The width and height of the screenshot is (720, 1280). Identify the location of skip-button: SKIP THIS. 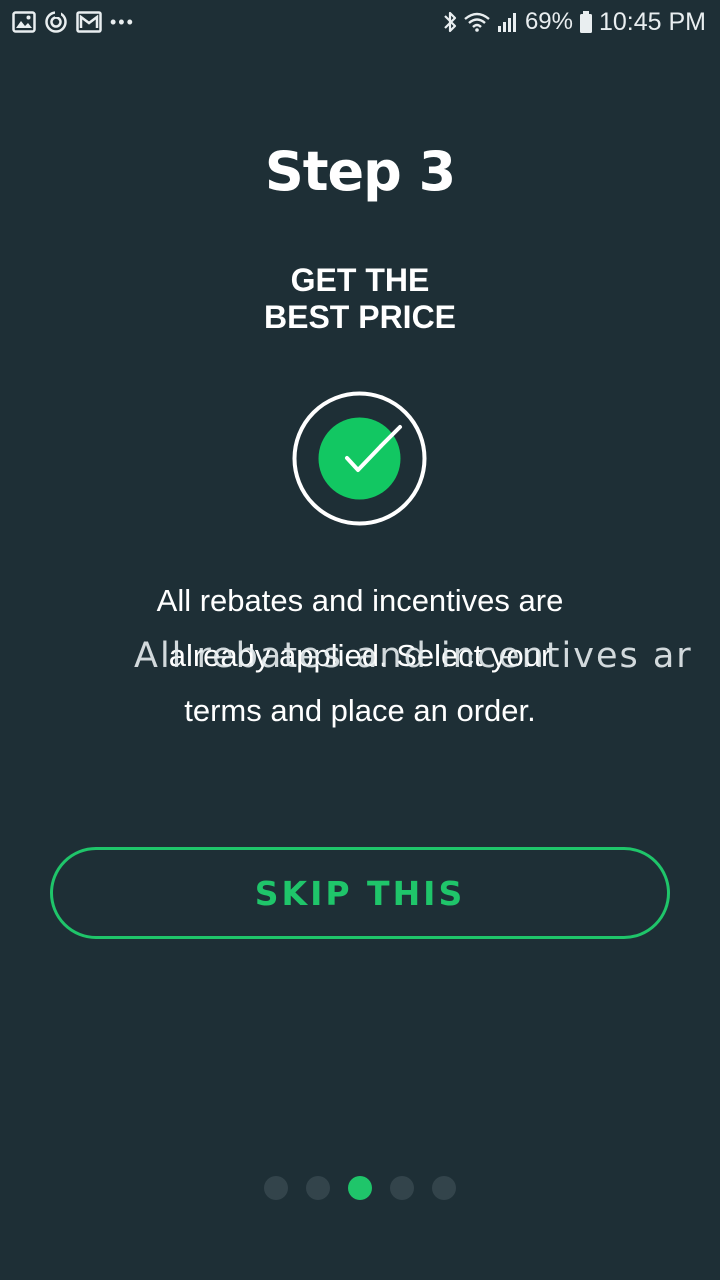
(360, 893).